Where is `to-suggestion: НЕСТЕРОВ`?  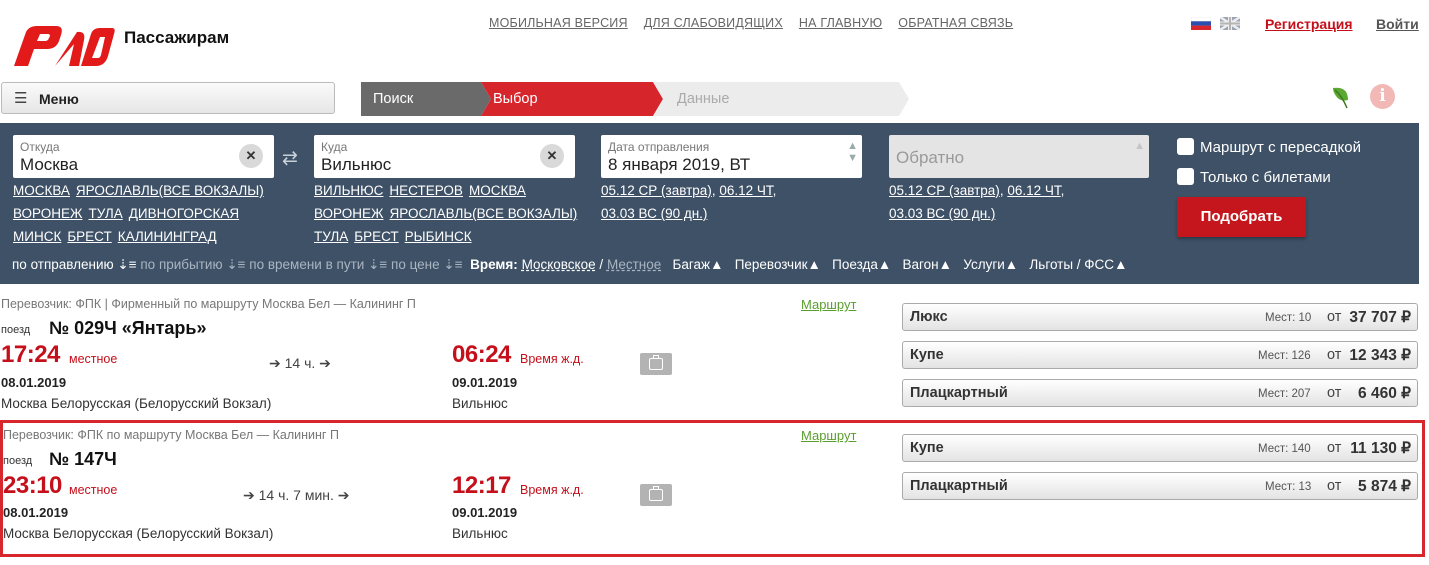 to-suggestion: НЕСТЕРОВ is located at coordinates (426, 190).